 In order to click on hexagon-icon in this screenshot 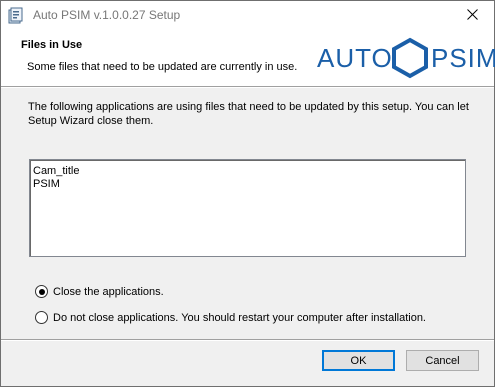, I will do `click(410, 58)`.